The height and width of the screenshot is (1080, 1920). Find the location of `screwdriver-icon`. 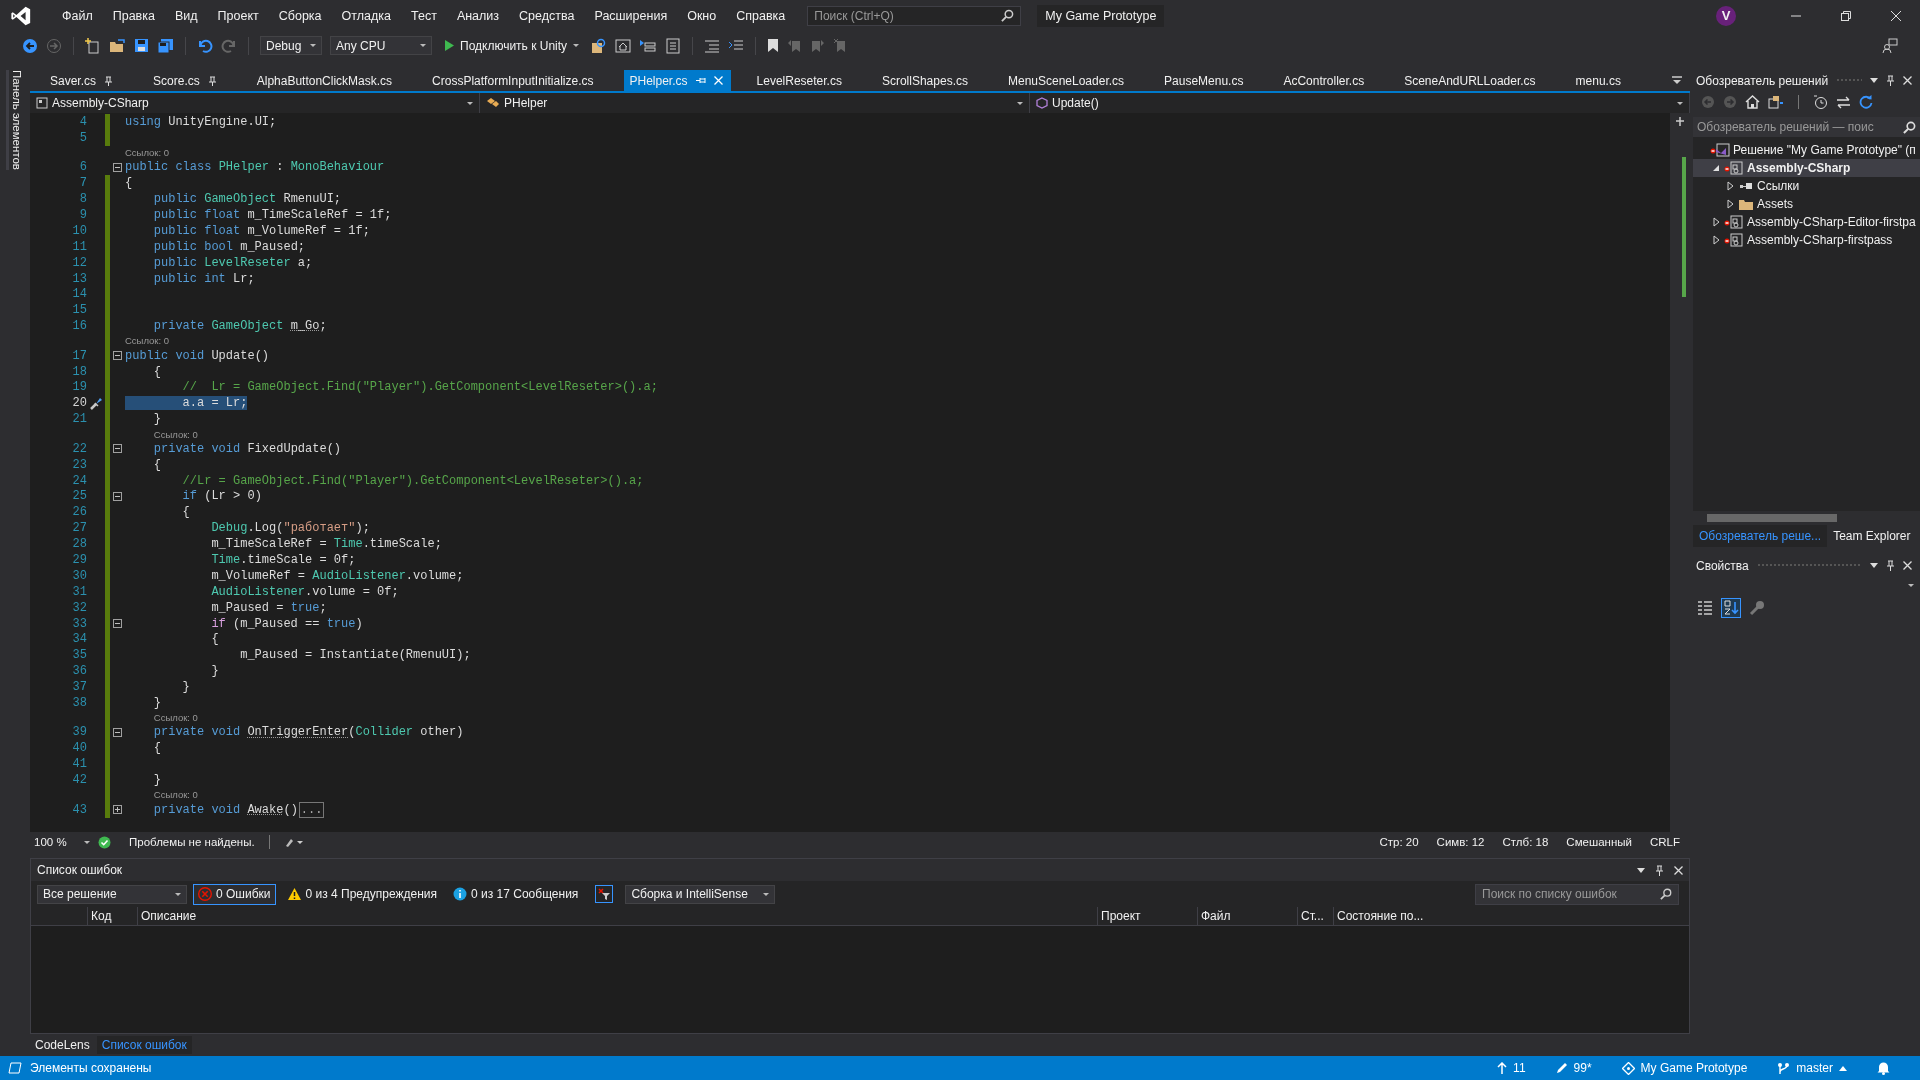

screwdriver-icon is located at coordinates (96, 403).